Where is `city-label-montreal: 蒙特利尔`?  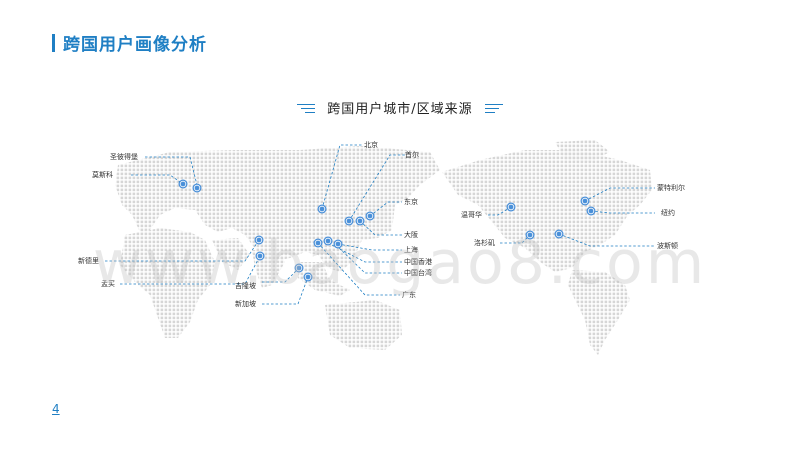 city-label-montreal: 蒙特利尔 is located at coordinates (671, 187).